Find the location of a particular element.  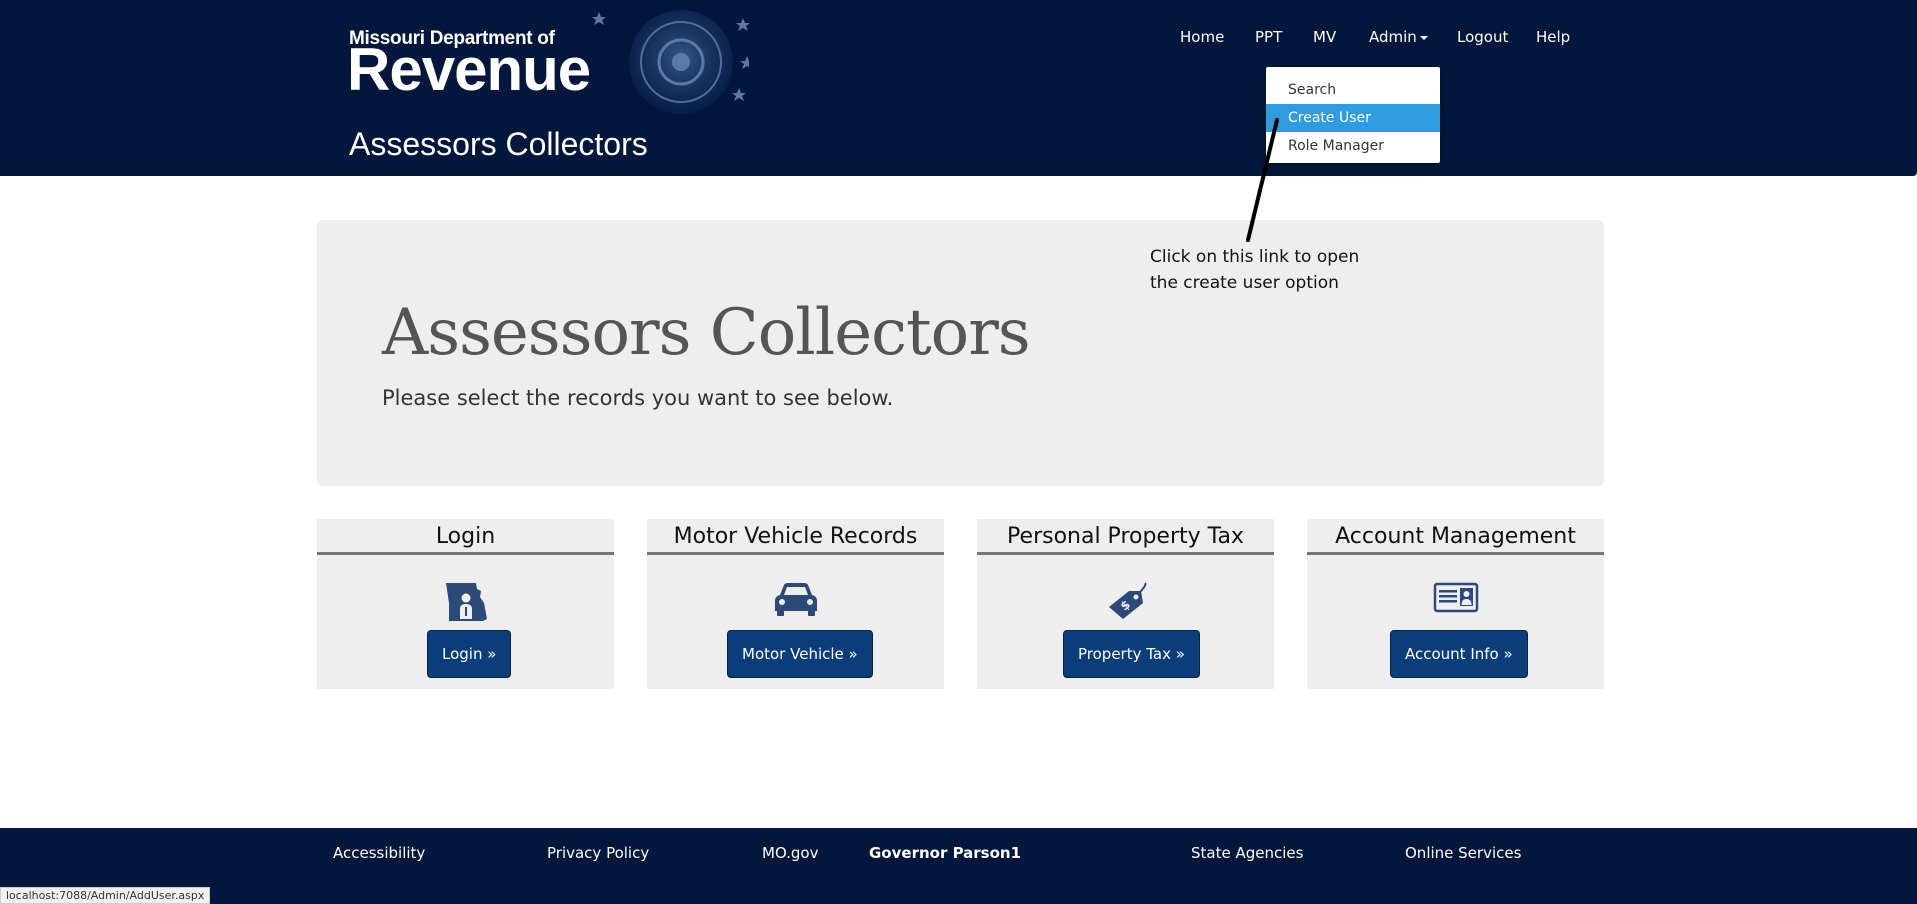

nav-home: Home is located at coordinates (1202, 37).